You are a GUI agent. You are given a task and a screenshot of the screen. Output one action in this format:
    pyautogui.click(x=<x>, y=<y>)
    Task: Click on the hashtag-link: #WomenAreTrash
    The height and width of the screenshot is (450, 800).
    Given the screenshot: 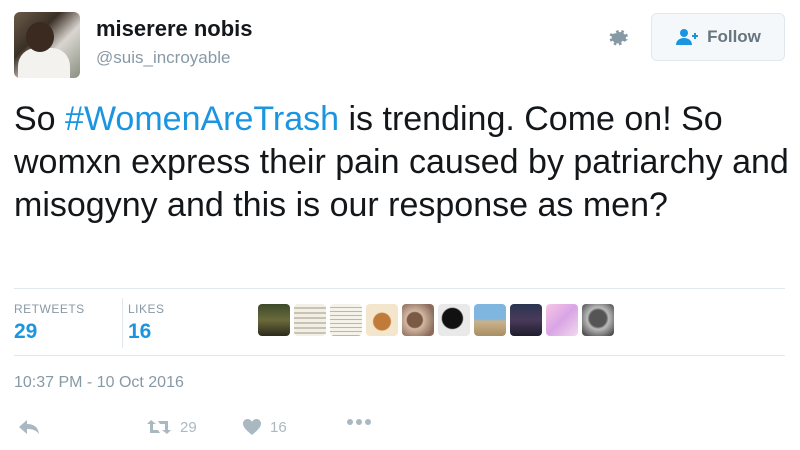 What is the action you would take?
    pyautogui.click(x=202, y=119)
    